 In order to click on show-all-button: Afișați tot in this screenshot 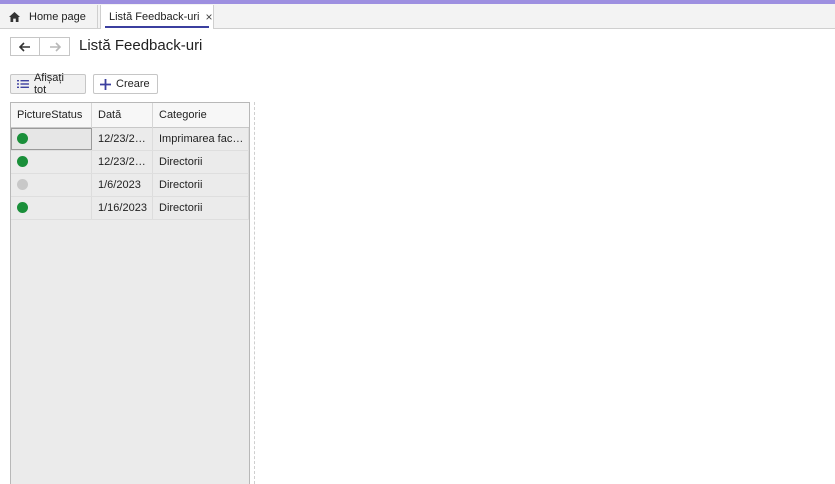, I will do `click(48, 84)`.